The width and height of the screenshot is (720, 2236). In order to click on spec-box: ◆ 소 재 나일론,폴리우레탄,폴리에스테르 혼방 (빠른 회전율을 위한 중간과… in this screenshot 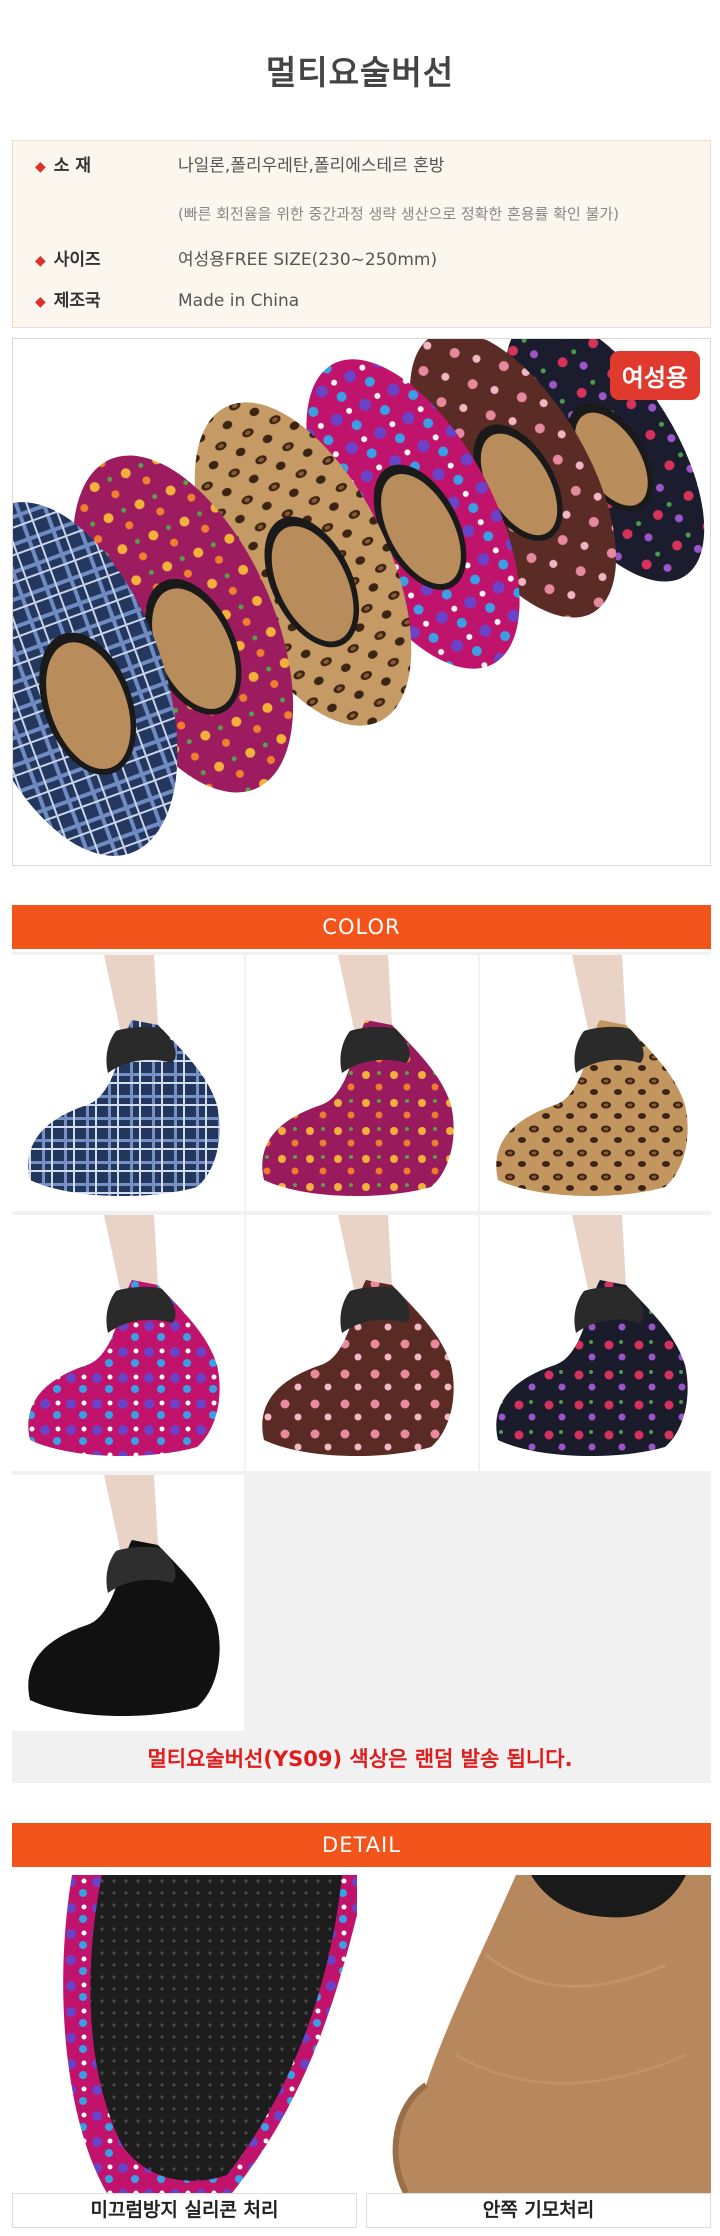, I will do `click(361, 234)`.